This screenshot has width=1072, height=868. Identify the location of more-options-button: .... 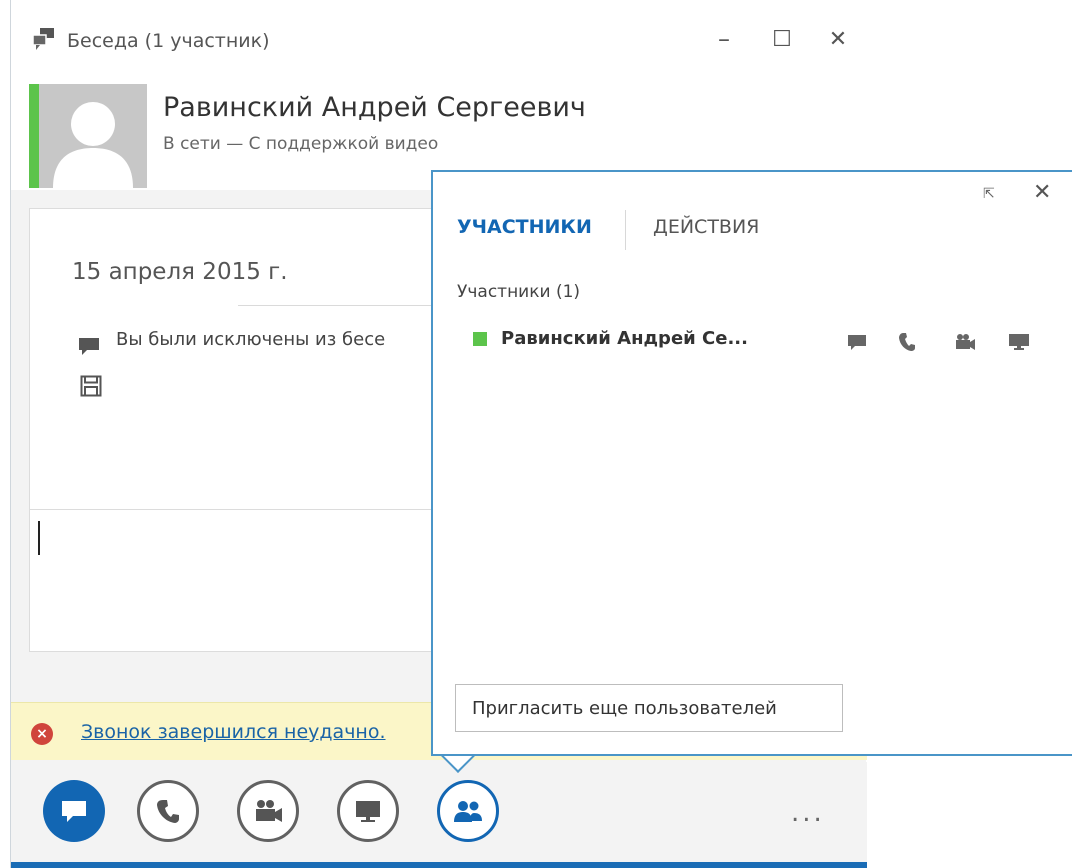
(808, 813).